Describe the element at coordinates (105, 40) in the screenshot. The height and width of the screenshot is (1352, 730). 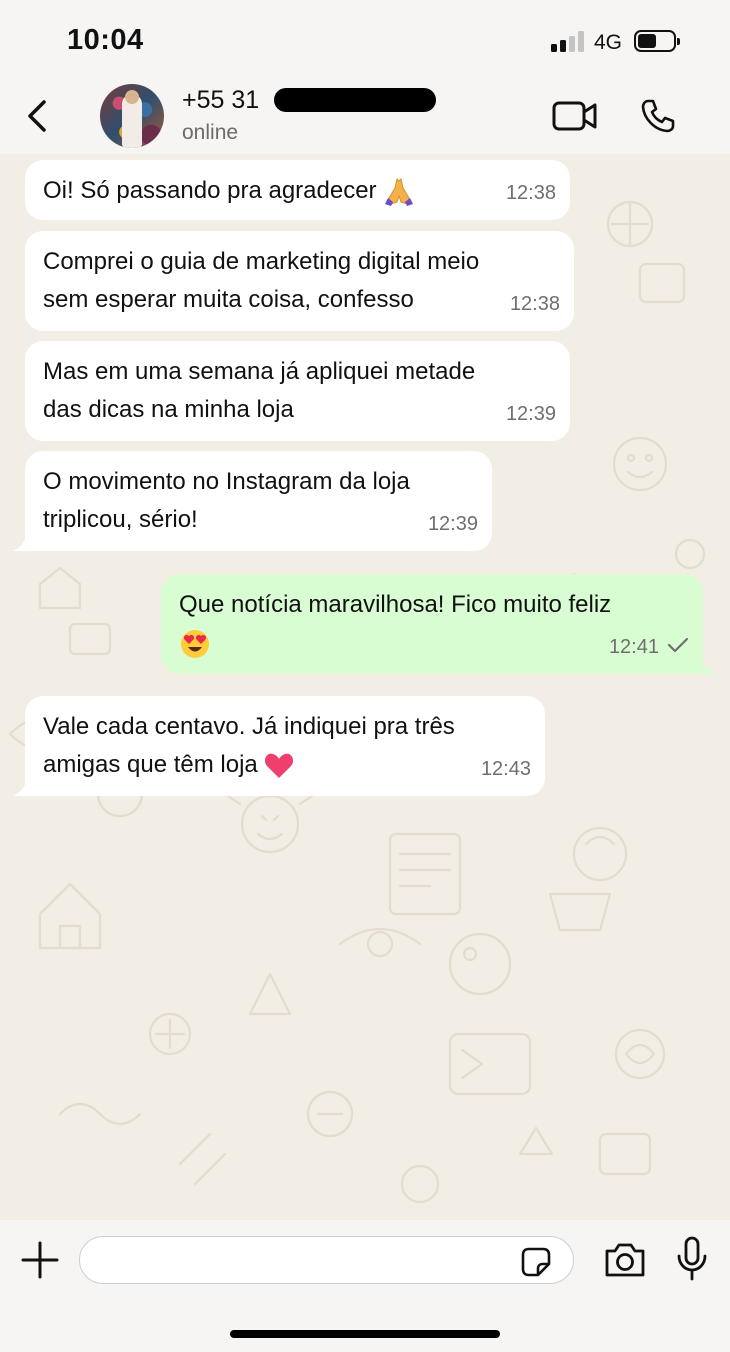
I see `status-time: 10:04` at that location.